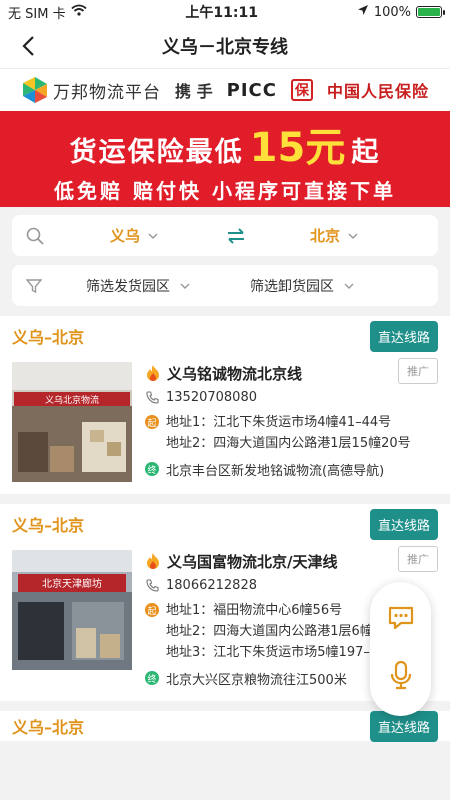 The width and height of the screenshot is (450, 800). I want to click on chat-button, so click(401, 620).